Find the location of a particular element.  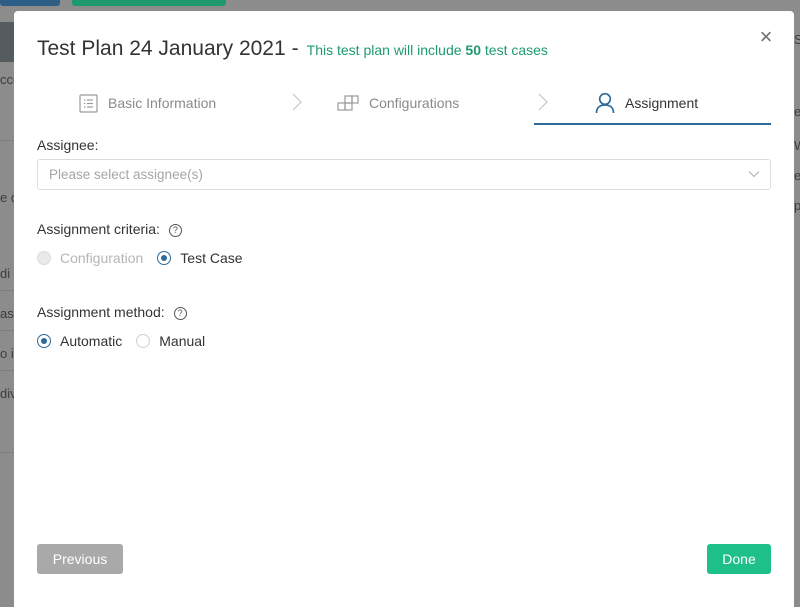

modal-title: Test Plan 24 January 2021 is located at coordinates (161, 48).